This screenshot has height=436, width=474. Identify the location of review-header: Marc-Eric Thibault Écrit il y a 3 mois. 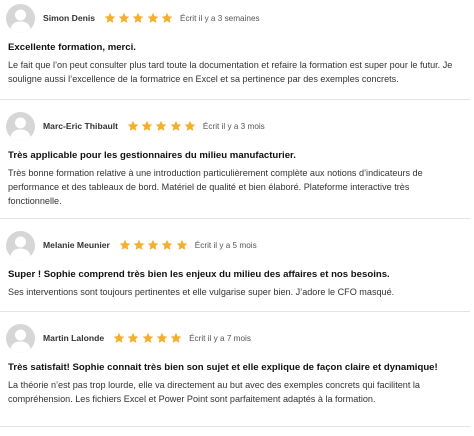
(237, 126).